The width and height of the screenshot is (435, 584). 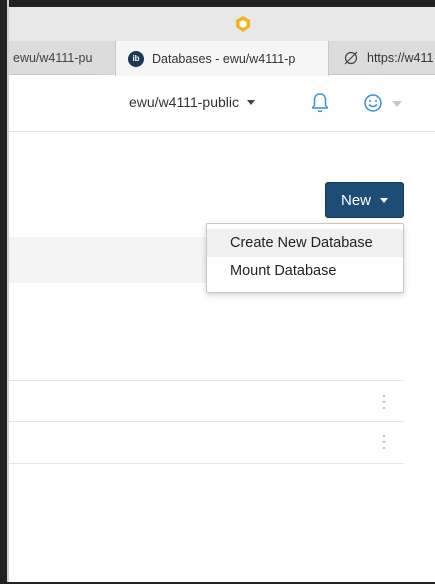 I want to click on new-dropdown-menu: Create New Database Mount Database, so click(x=305, y=258).